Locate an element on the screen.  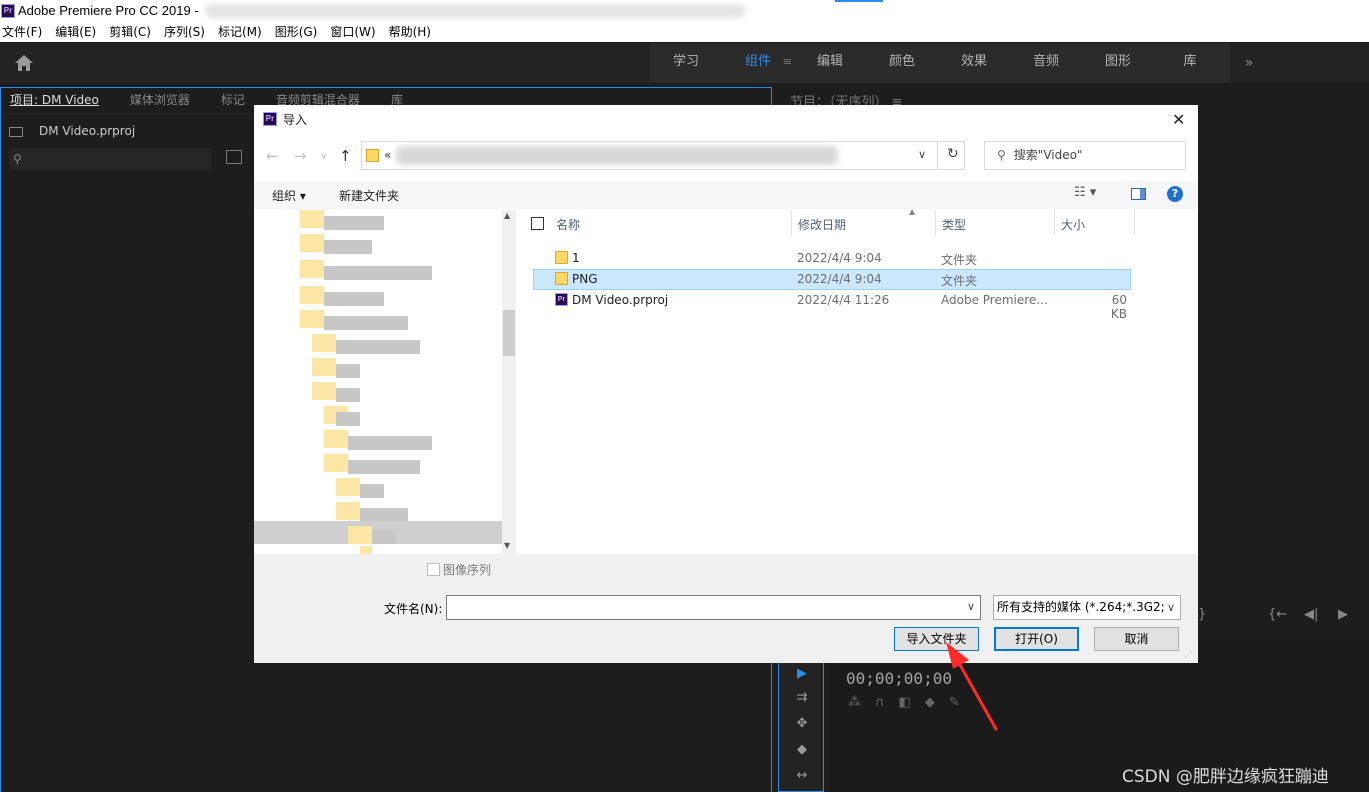
annotation-arrow-shaft is located at coordinates (975, 692).